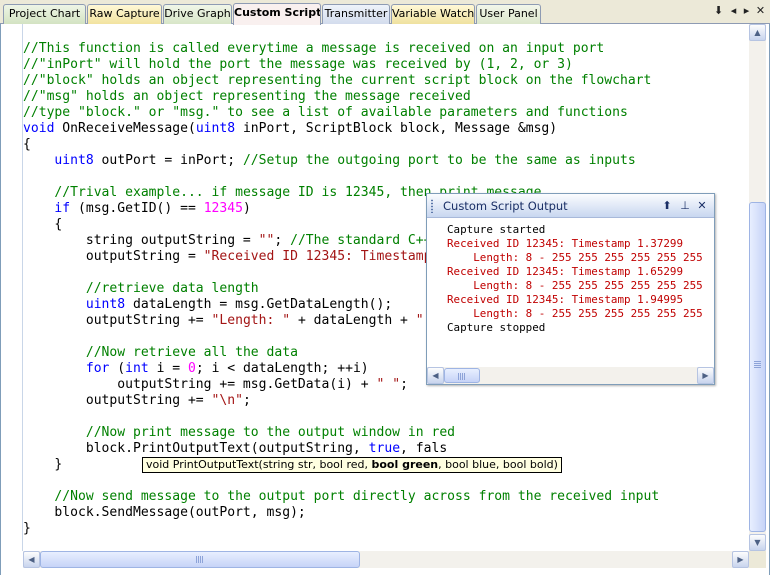 This screenshot has height=575, width=770. Describe the element at coordinates (200, 559) in the screenshot. I see `horizontal-scroll-thumb` at that location.